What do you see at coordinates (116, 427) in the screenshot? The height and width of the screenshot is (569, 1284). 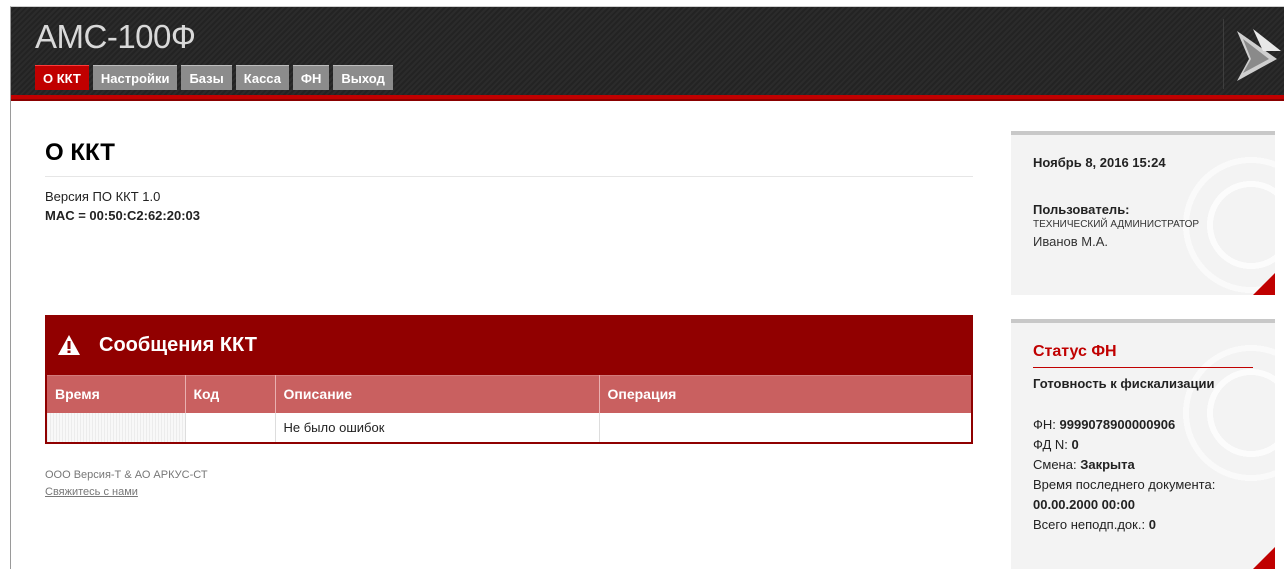 I see `cell-time` at bounding box center [116, 427].